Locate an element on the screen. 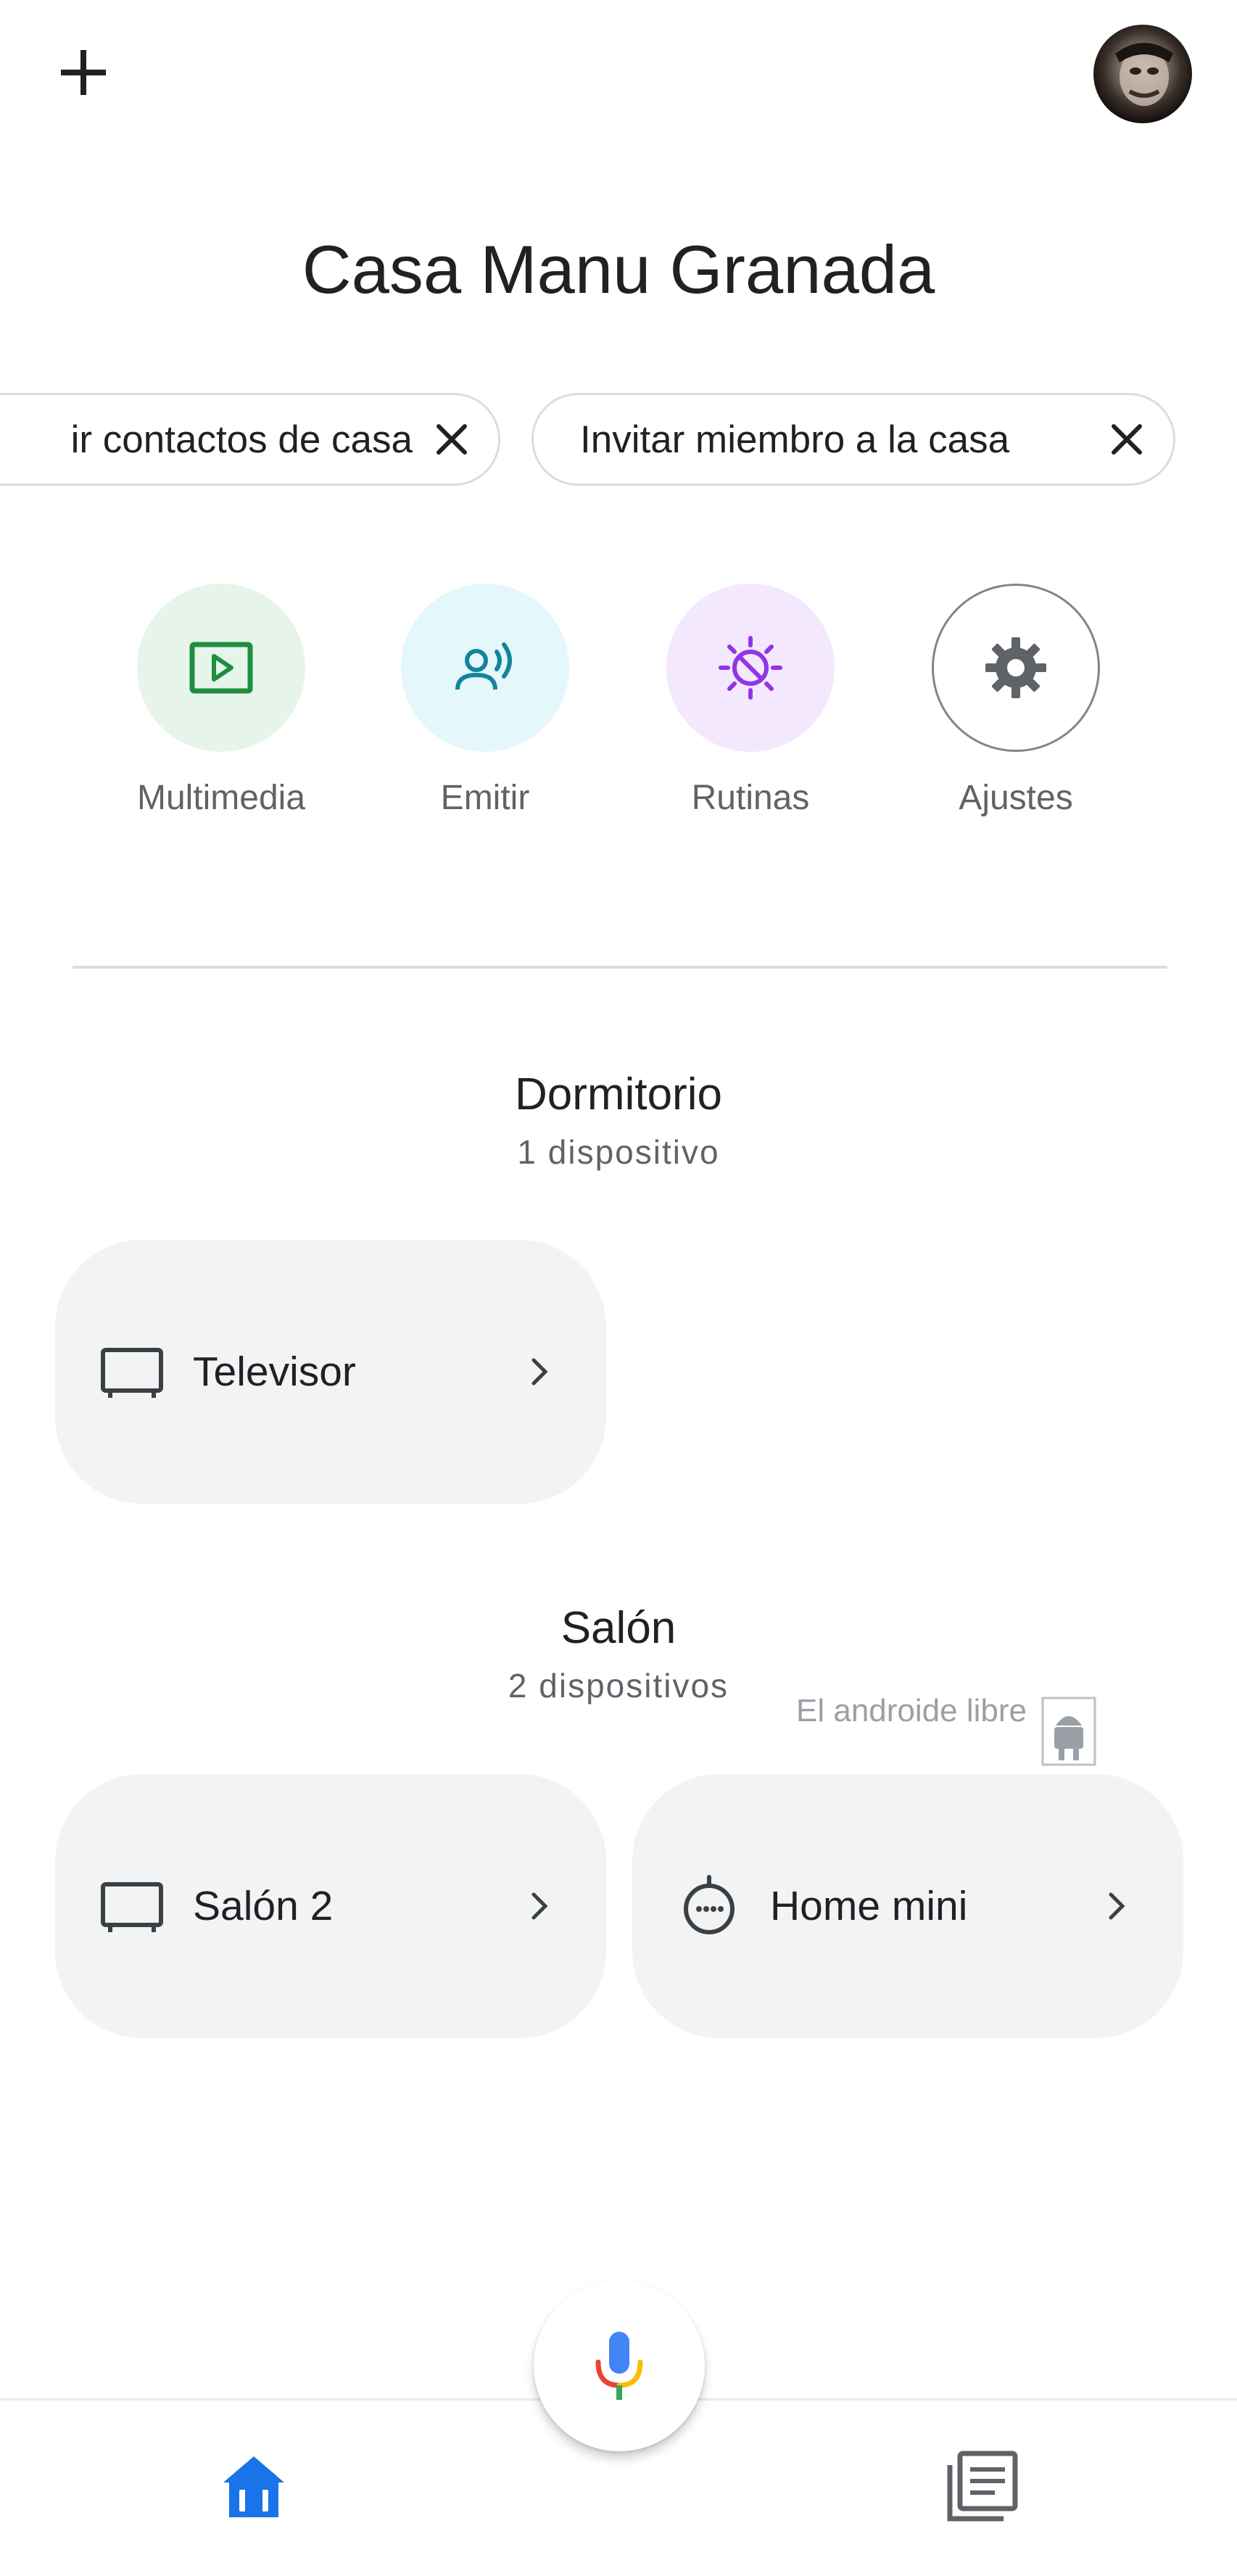 The height and width of the screenshot is (2576, 1237). routine-sun-icon is located at coordinates (750, 668).